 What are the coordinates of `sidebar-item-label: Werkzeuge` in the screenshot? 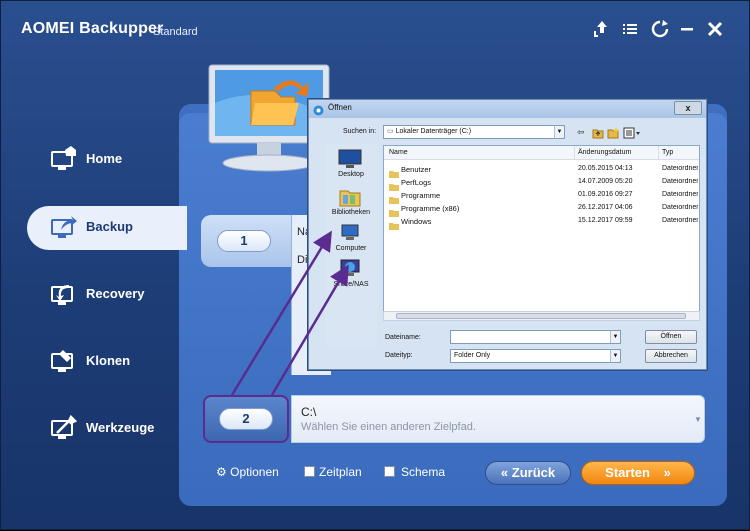 It's located at (120, 427).